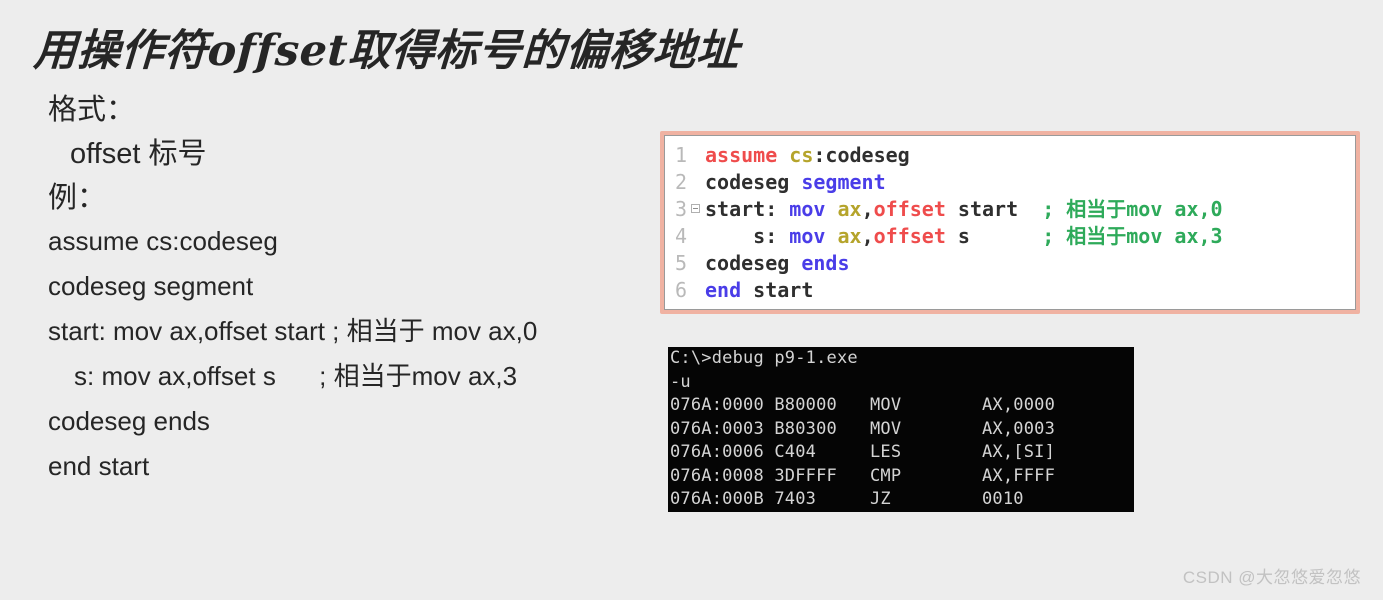 This screenshot has width=1383, height=600. I want to click on disassembly-operands: AX,0003, so click(1019, 428).